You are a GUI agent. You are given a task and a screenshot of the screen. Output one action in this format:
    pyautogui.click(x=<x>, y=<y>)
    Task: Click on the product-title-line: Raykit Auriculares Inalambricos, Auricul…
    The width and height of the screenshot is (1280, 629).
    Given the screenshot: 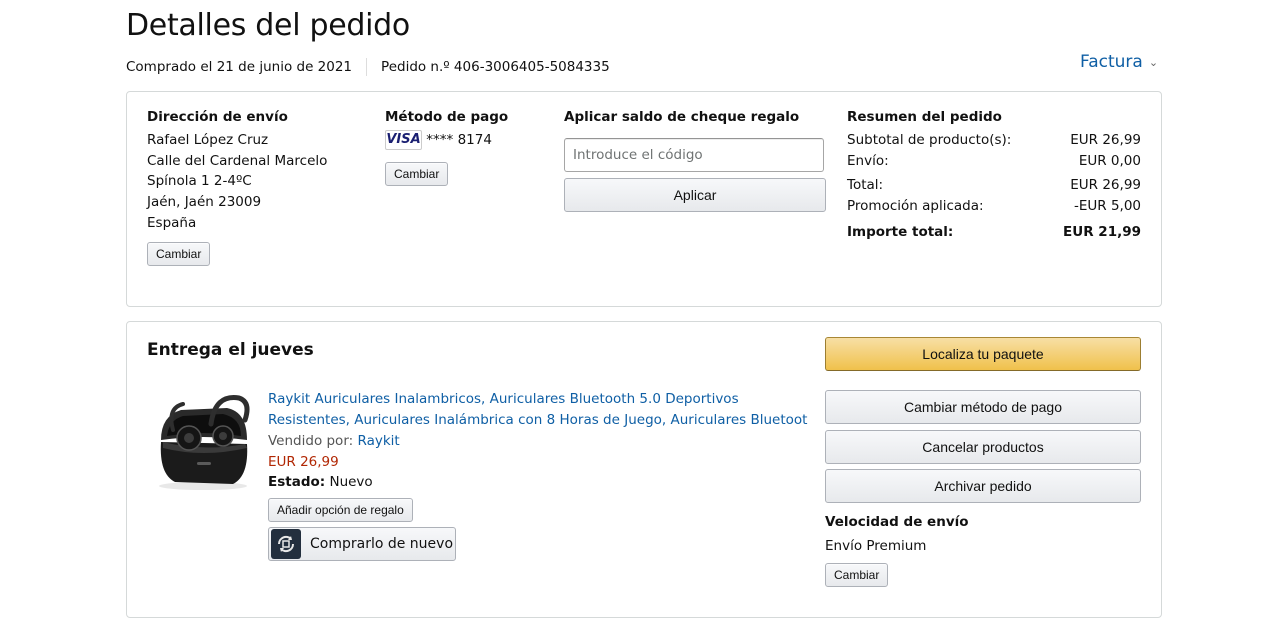 What is the action you would take?
    pyautogui.click(x=503, y=399)
    